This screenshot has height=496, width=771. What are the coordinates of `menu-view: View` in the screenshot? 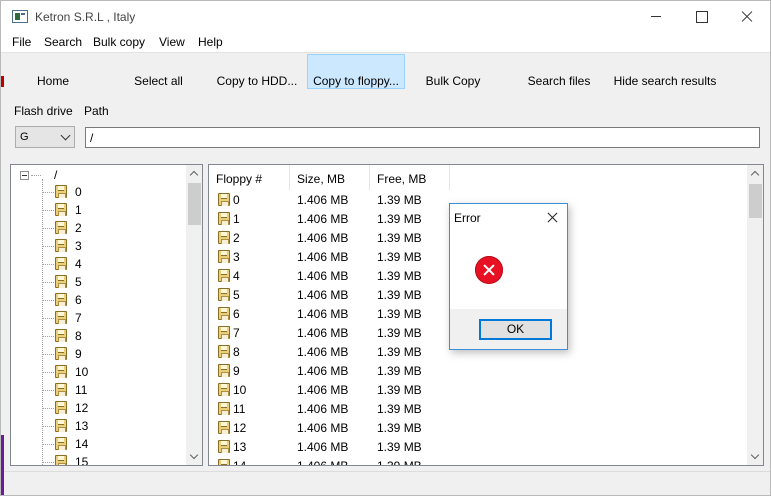 It's located at (172, 42).